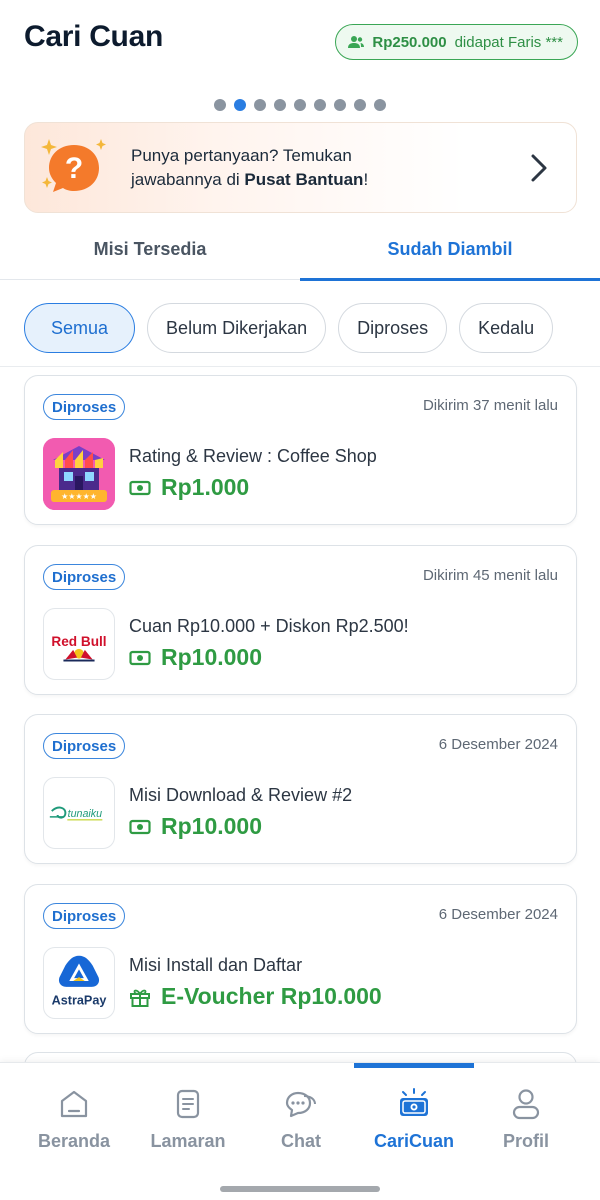  Describe the element at coordinates (356, 42) in the screenshot. I see `users-icon` at that location.